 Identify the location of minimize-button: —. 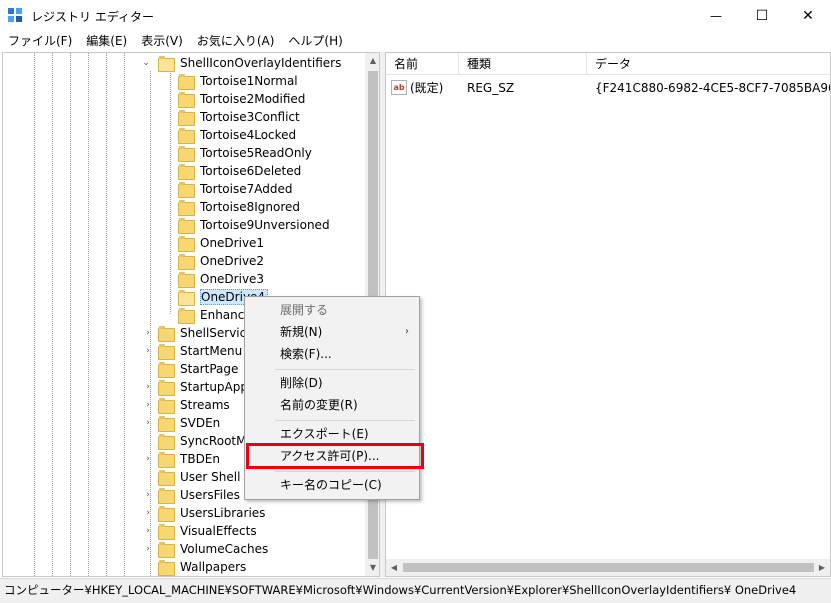
(716, 15).